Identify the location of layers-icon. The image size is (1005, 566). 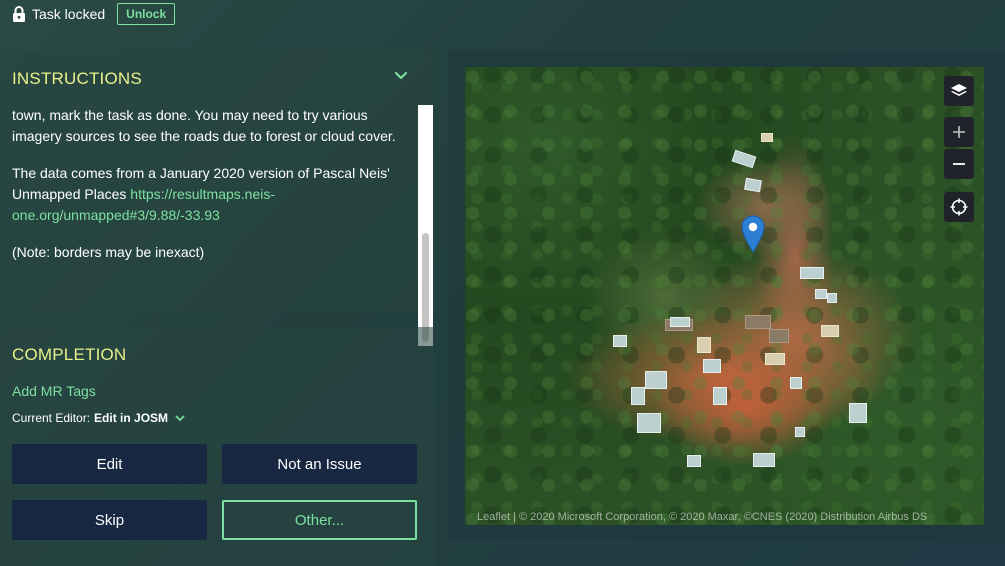
(959, 90).